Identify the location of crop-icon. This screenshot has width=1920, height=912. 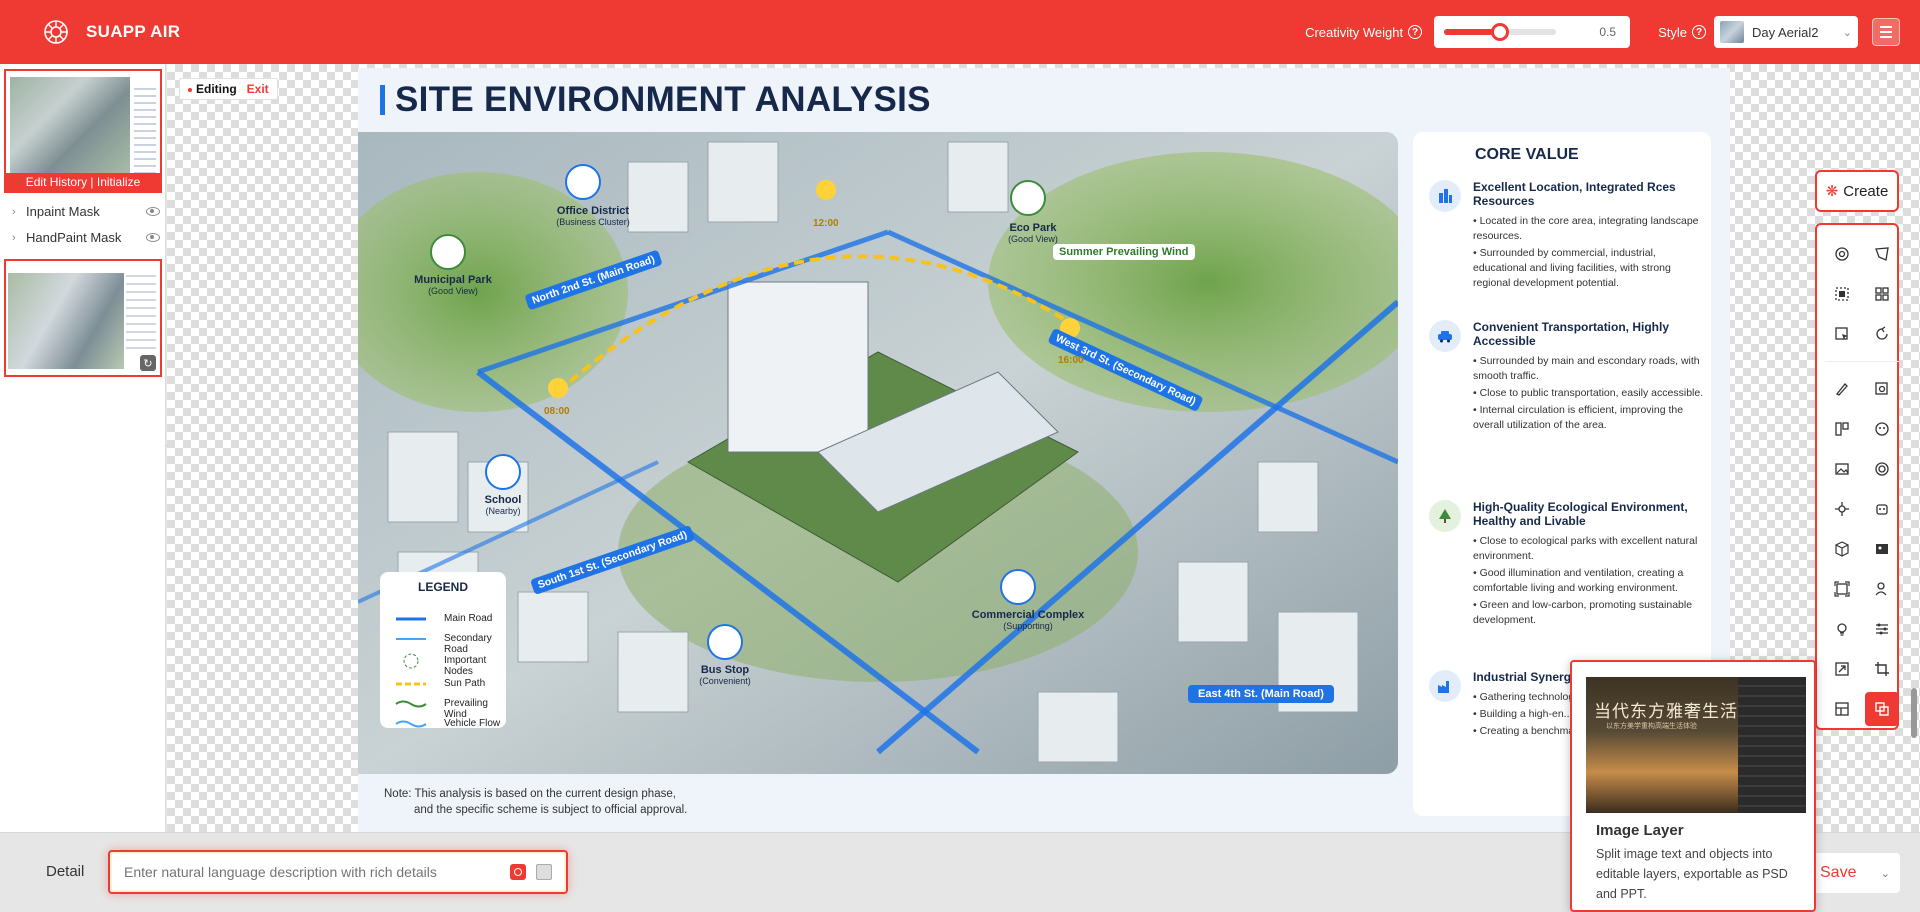
(1882, 669).